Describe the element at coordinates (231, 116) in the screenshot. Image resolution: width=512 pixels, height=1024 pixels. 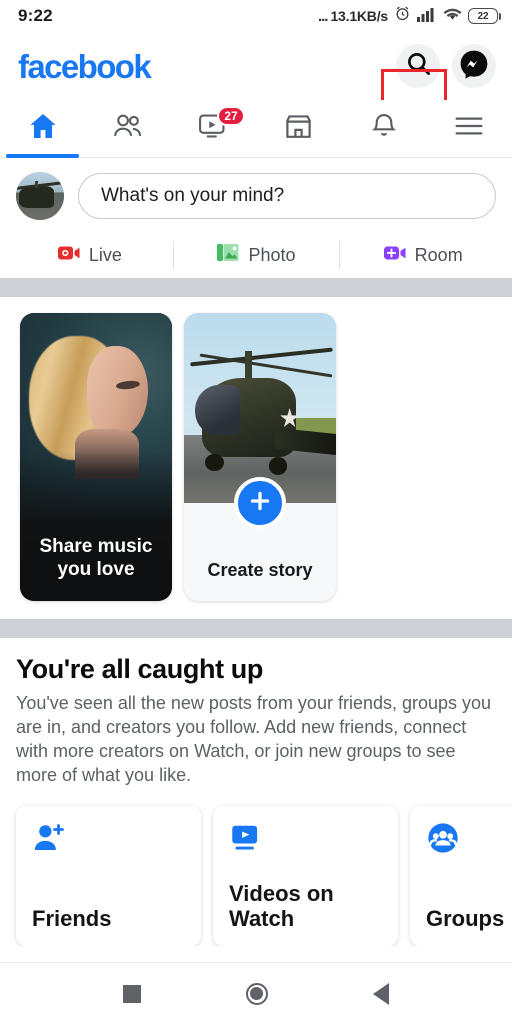
I see `watch-badge-count: 27` at that location.